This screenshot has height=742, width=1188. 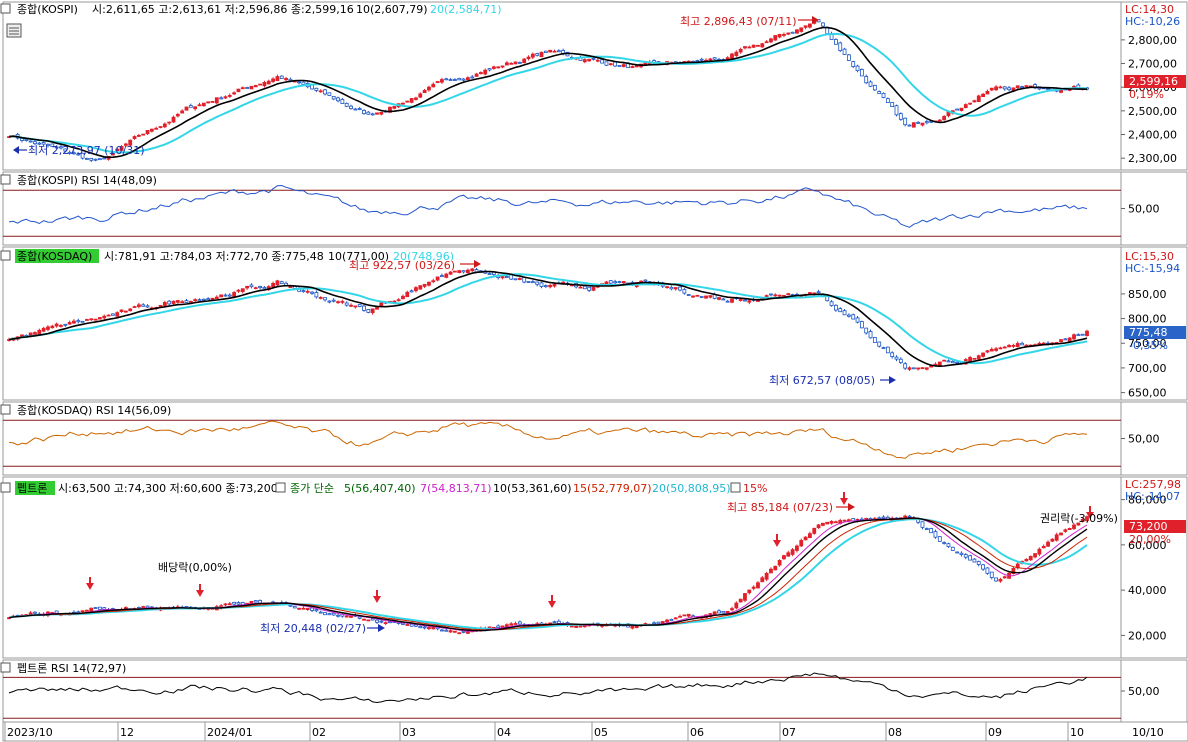 I want to click on y-tick-label: 2,800,00, so click(x=1152, y=40).